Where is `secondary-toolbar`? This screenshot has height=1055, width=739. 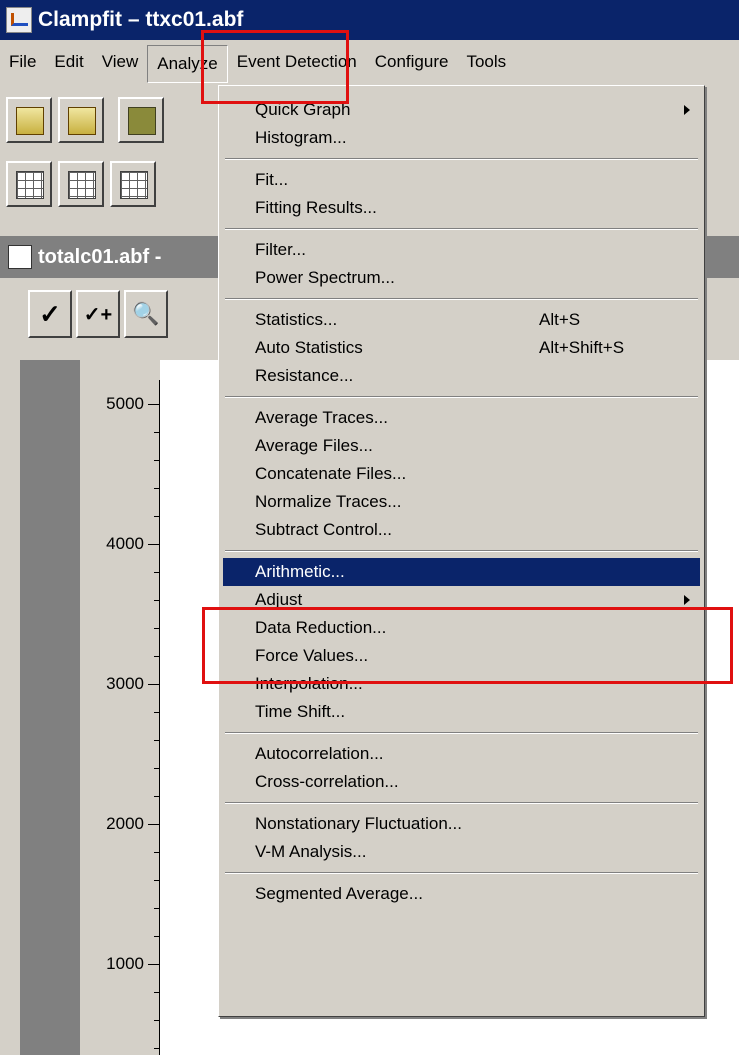 secondary-toolbar is located at coordinates (78, 184).